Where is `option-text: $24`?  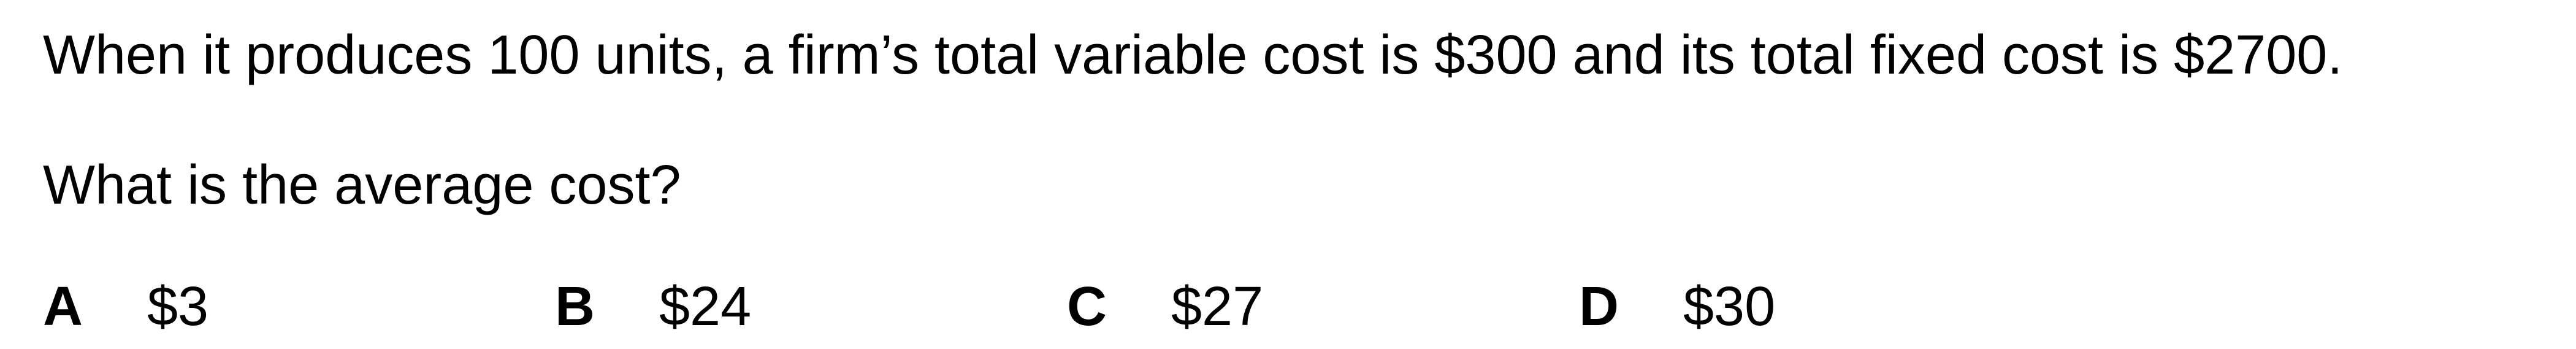 option-text: $24 is located at coordinates (705, 307).